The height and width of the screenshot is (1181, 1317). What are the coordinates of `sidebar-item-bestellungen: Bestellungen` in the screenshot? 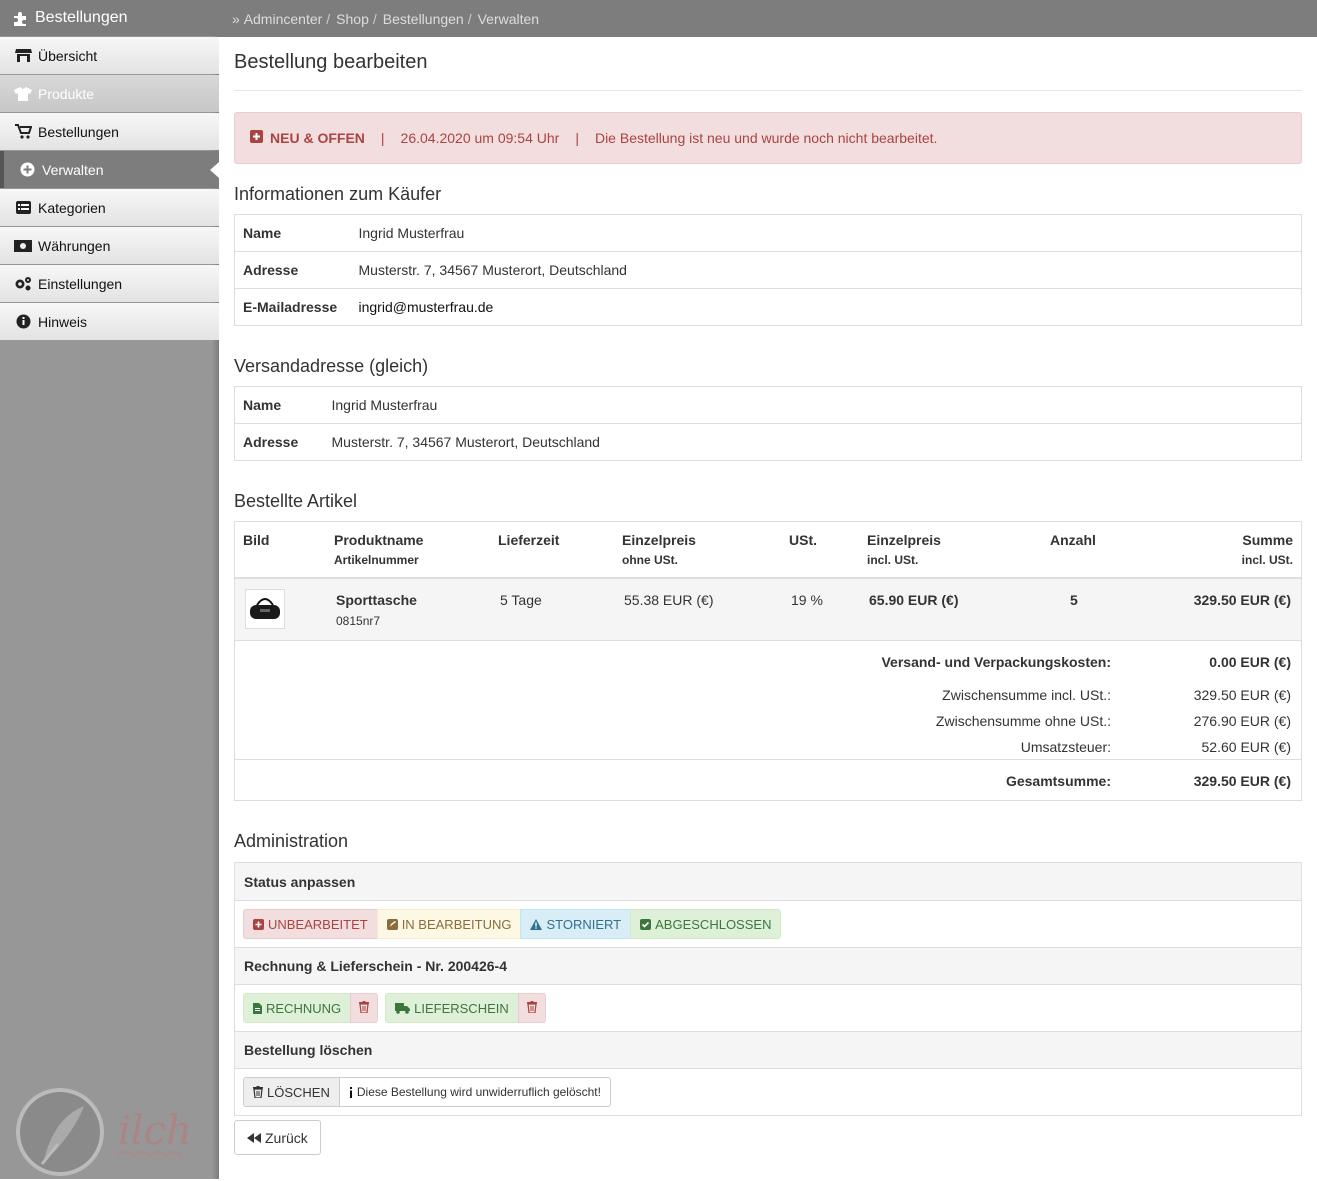 It's located at (109, 131).